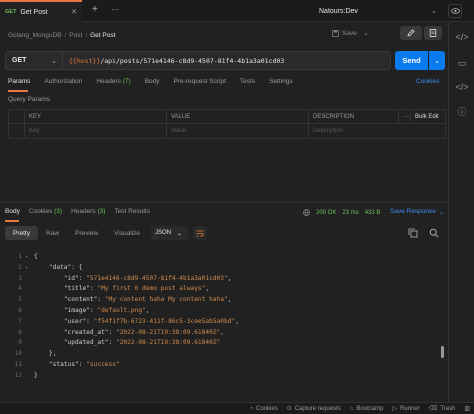 The width and height of the screenshot is (474, 414). What do you see at coordinates (224, 202) in the screenshot?
I see `pane-divider` at bounding box center [224, 202].